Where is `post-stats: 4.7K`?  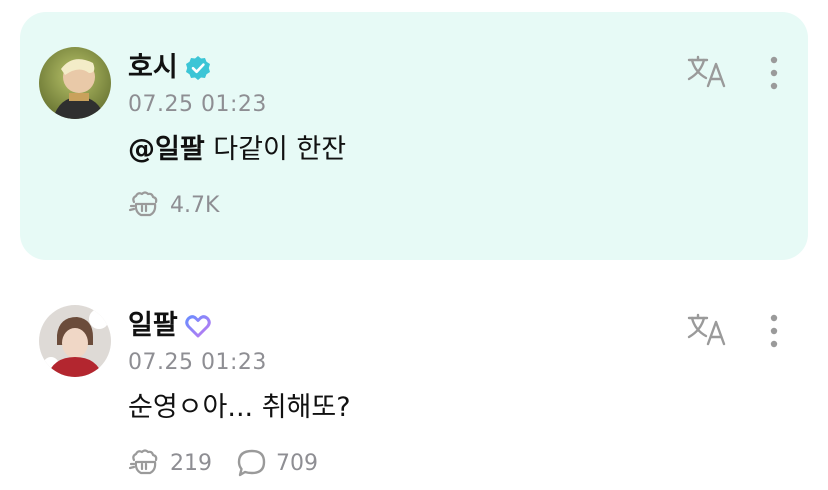
post-stats: 4.7K is located at coordinates (181, 205).